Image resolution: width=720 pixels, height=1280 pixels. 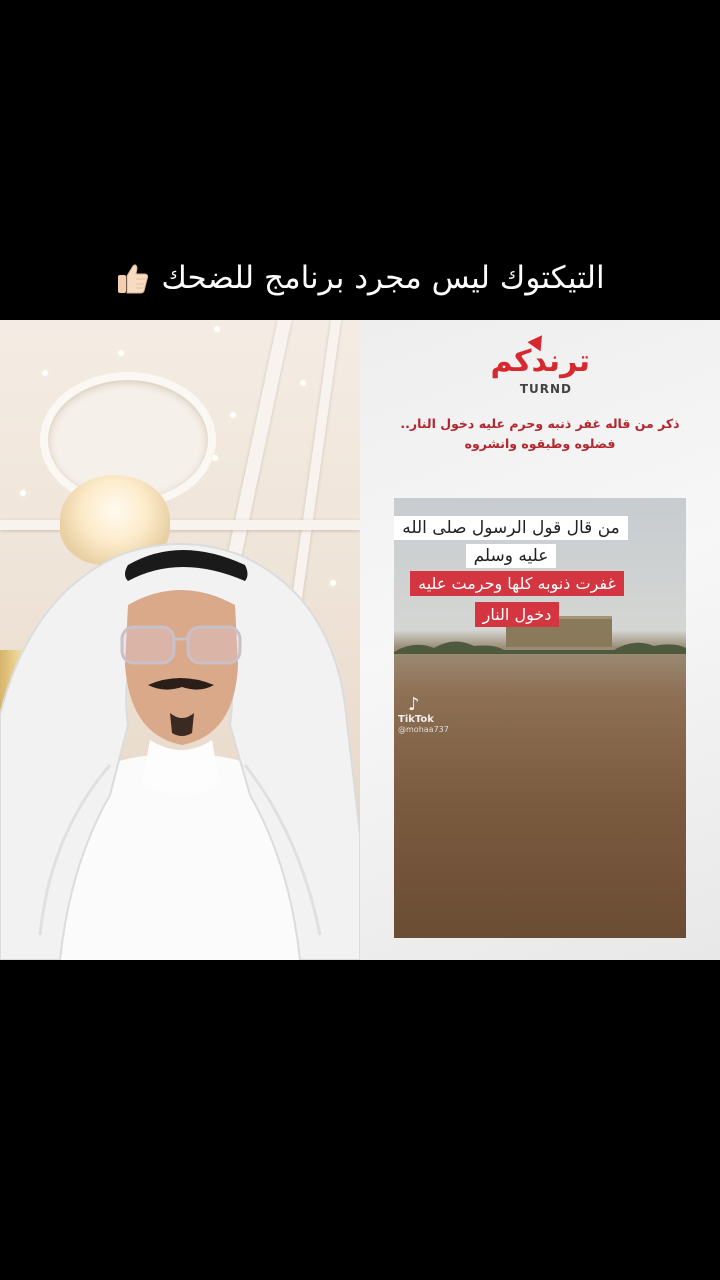 I want to click on thumbs-up-icon, so click(x=133, y=278).